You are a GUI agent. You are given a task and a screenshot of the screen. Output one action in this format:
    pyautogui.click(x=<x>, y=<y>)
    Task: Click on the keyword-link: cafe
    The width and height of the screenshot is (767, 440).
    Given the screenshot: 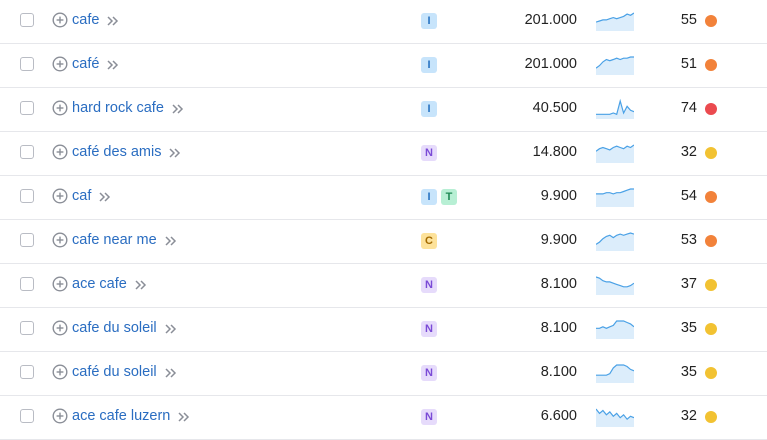 What is the action you would take?
    pyautogui.click(x=96, y=20)
    